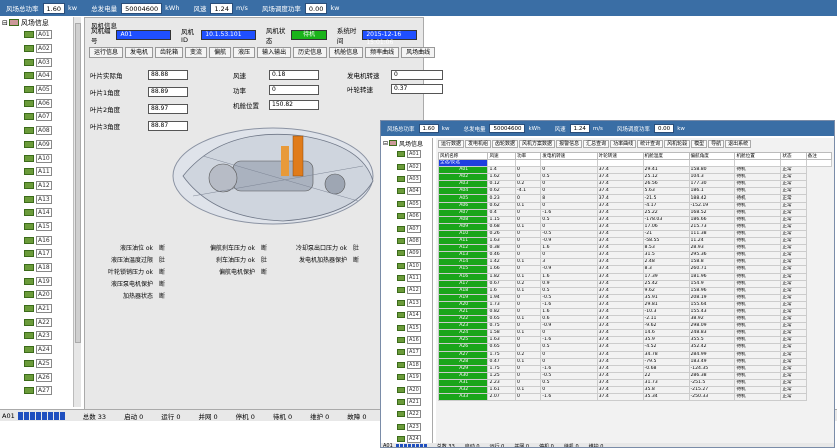 The image size is (837, 448). Describe the element at coordinates (596, 144) in the screenshot. I see `secondary-tab-5: 汇总查询` at that location.